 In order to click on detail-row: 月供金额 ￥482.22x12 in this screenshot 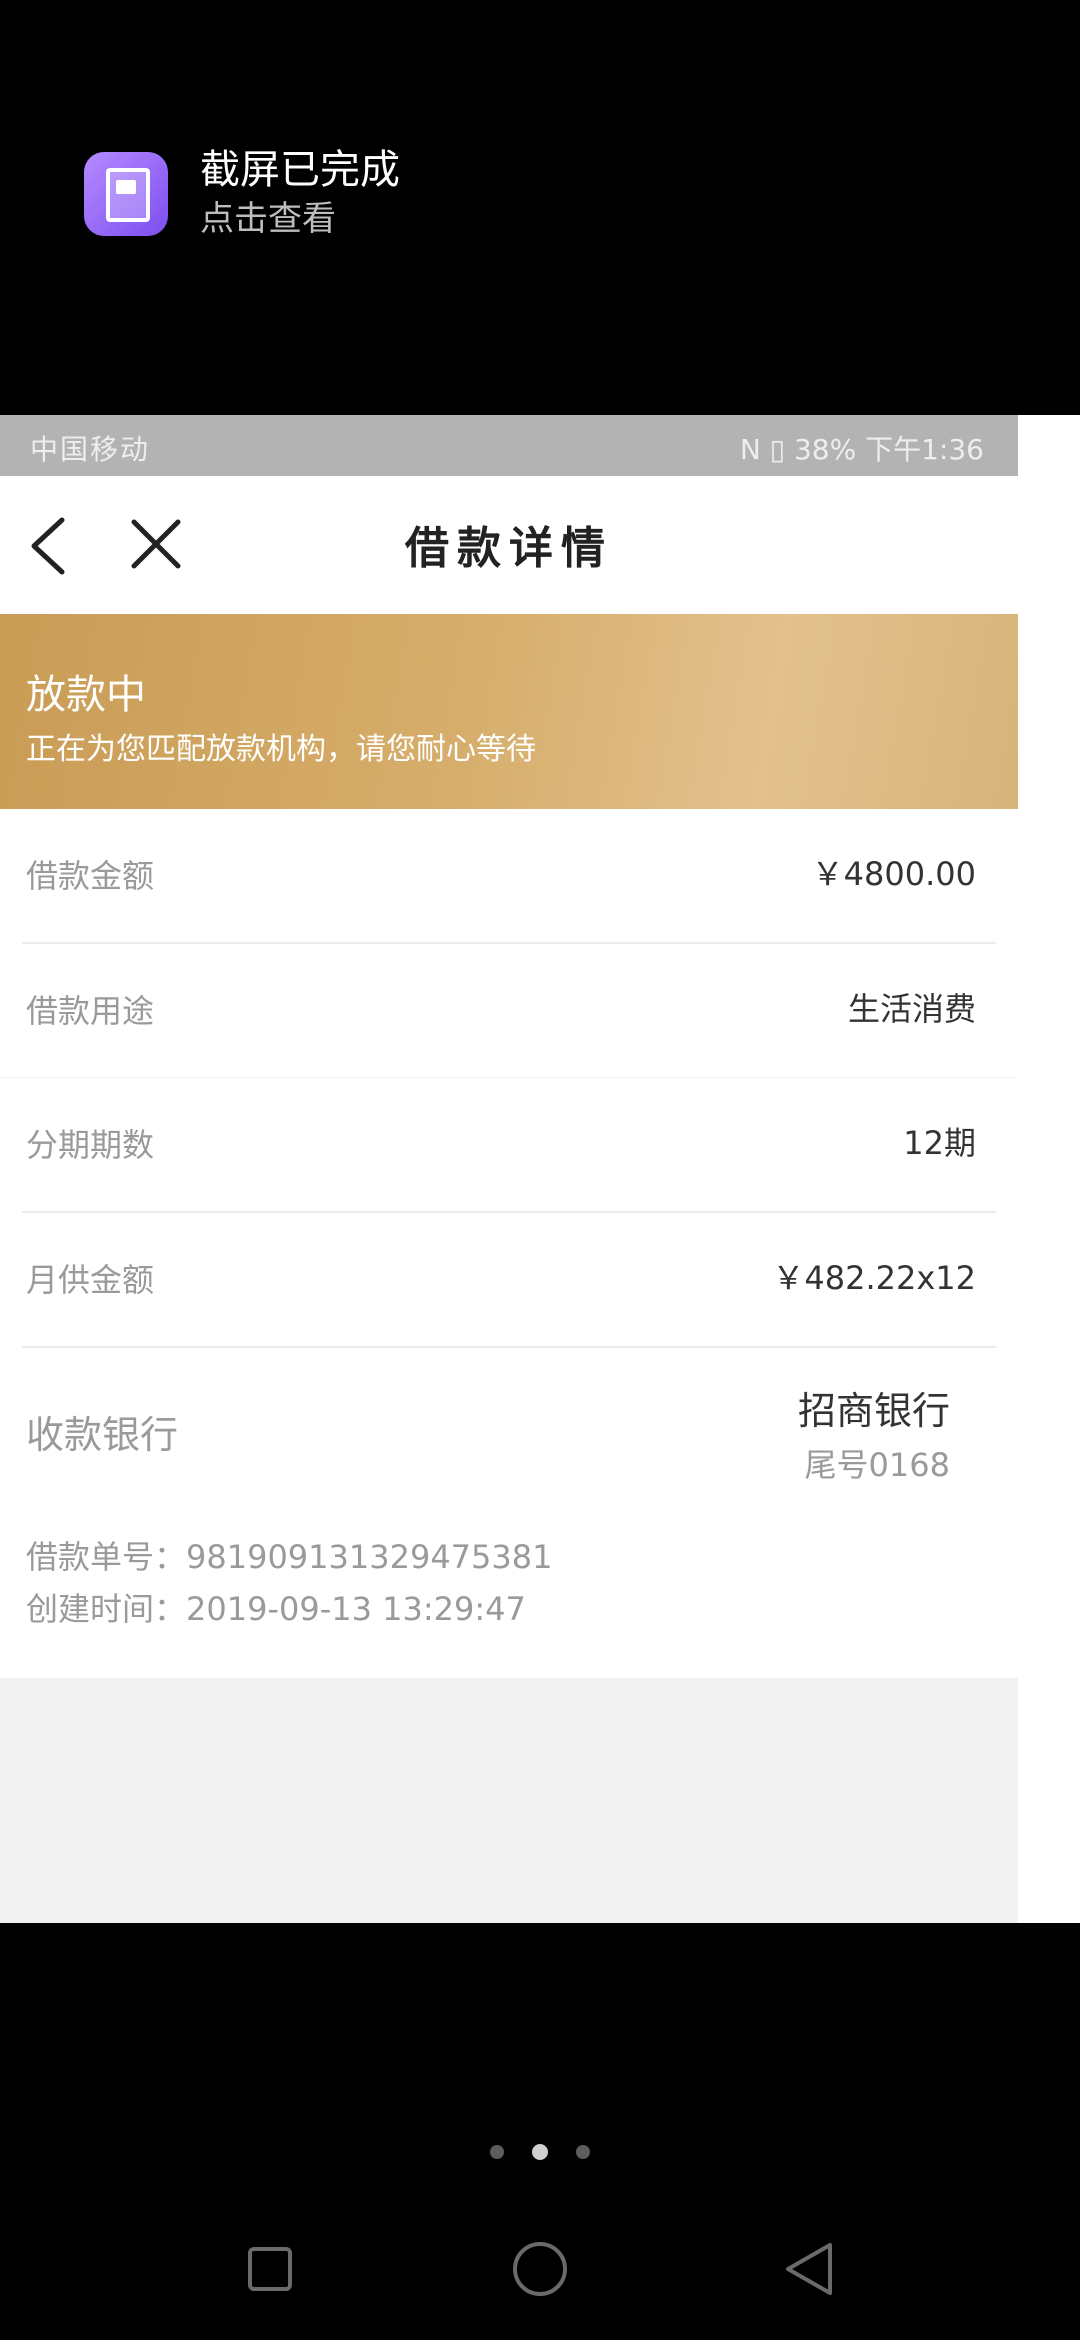, I will do `click(509, 1280)`.